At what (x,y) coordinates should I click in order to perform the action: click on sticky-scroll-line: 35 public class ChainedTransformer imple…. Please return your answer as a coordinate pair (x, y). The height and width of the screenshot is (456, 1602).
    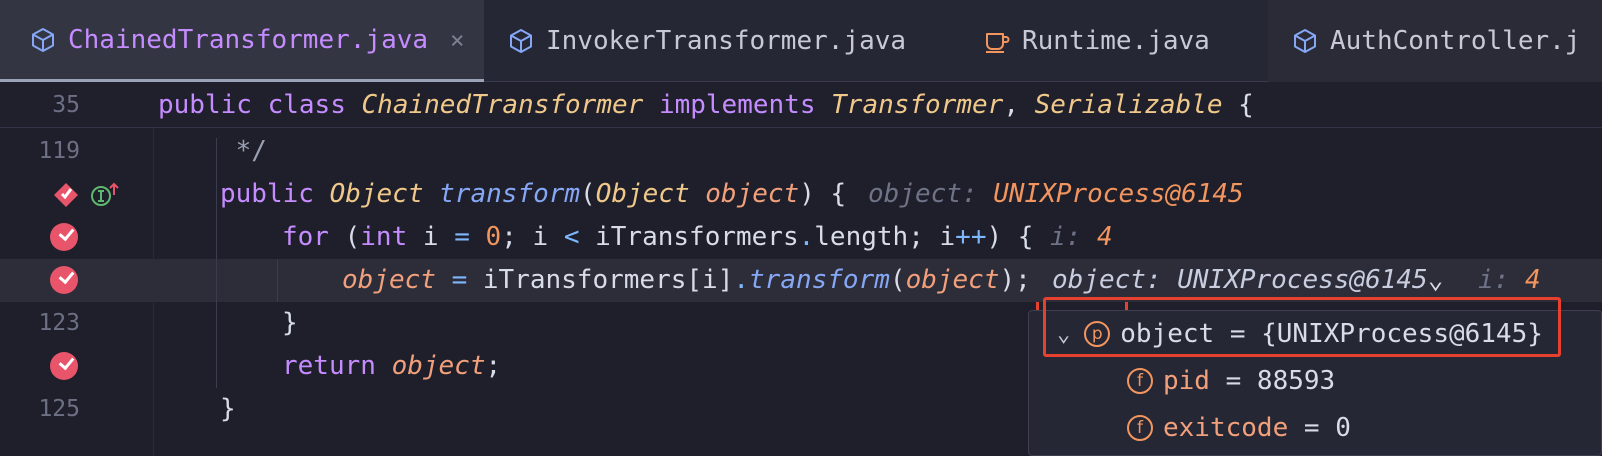
    Looking at the image, I should click on (801, 105).